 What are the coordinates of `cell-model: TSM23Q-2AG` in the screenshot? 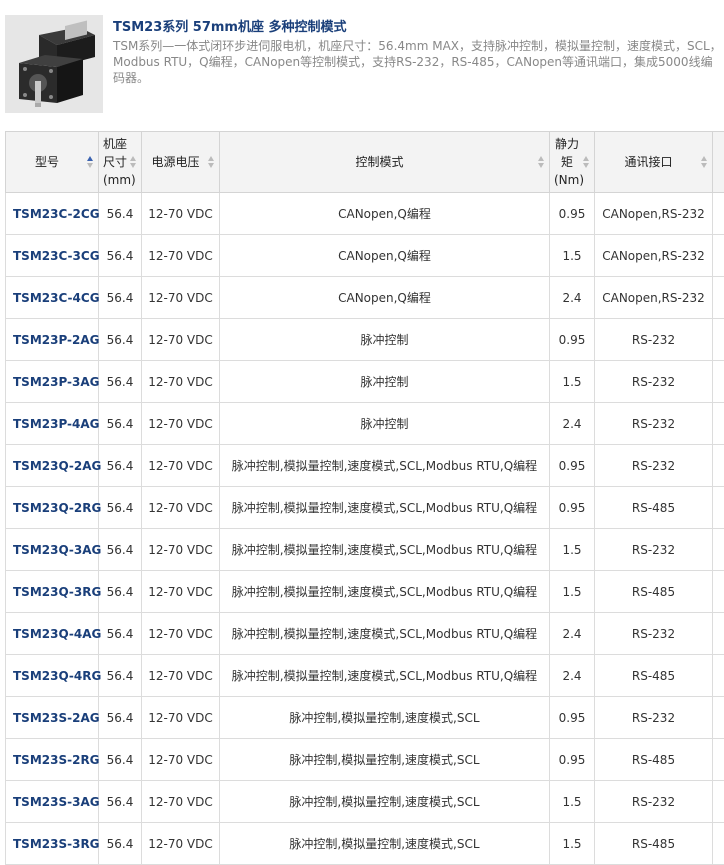 It's located at (53, 465).